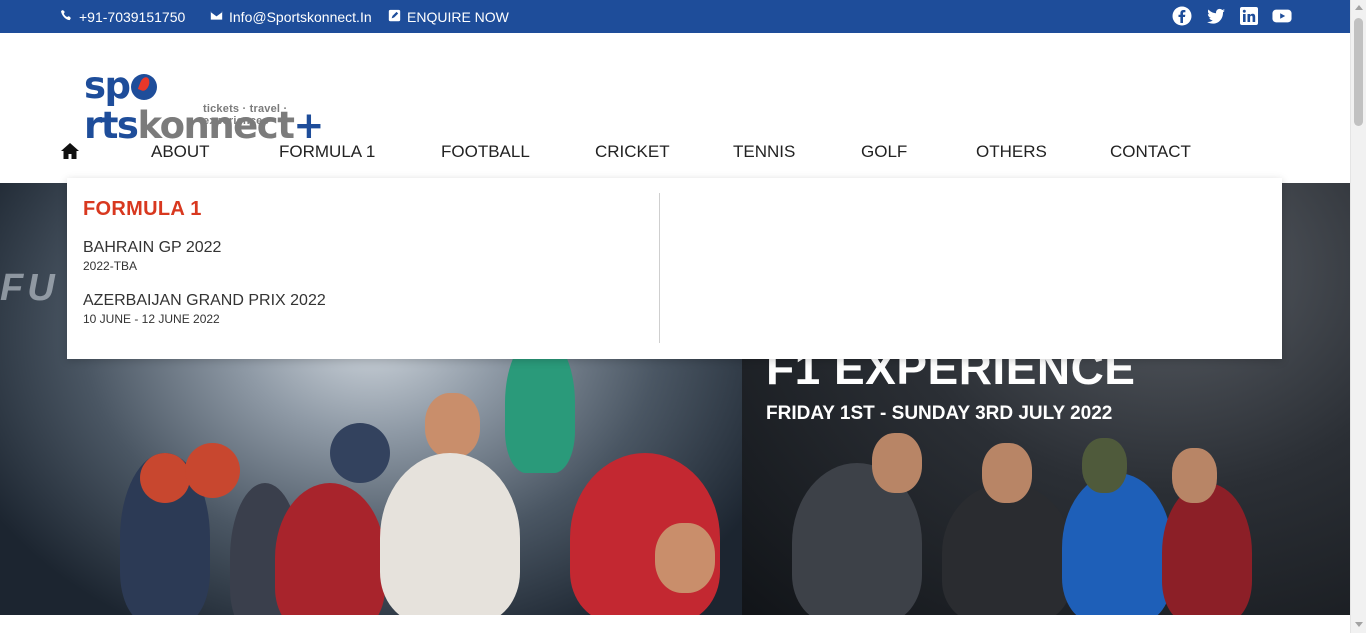 This screenshot has height=633, width=1366. I want to click on phone-icon, so click(66, 17).